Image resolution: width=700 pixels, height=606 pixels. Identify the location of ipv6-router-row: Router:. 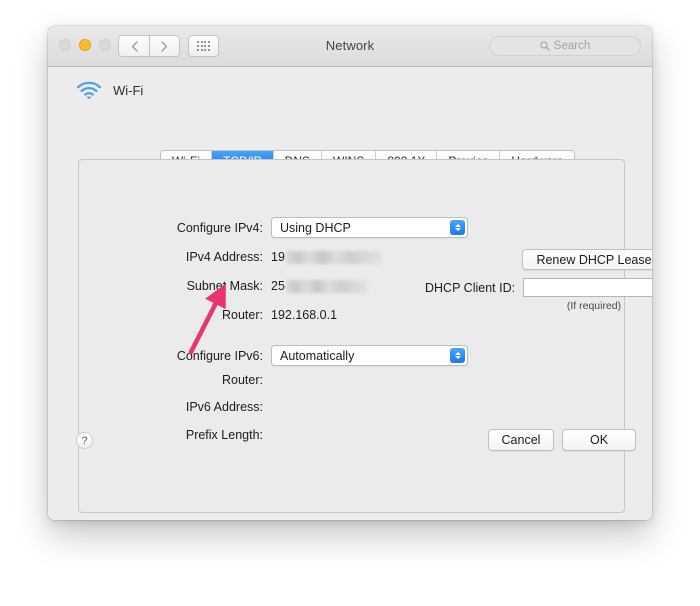
(206, 380).